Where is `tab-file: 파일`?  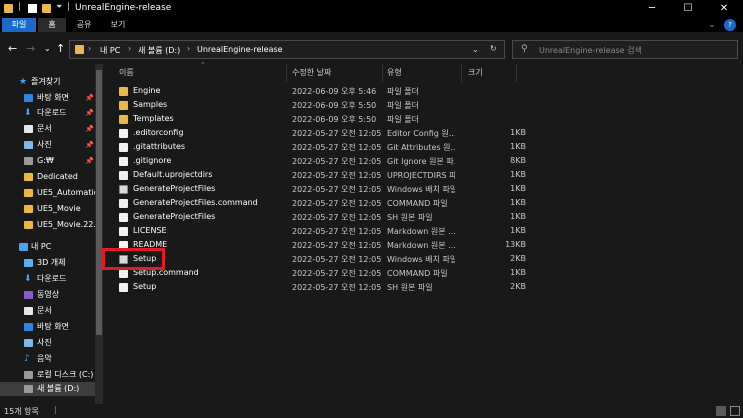 tab-file: 파일 is located at coordinates (19, 25).